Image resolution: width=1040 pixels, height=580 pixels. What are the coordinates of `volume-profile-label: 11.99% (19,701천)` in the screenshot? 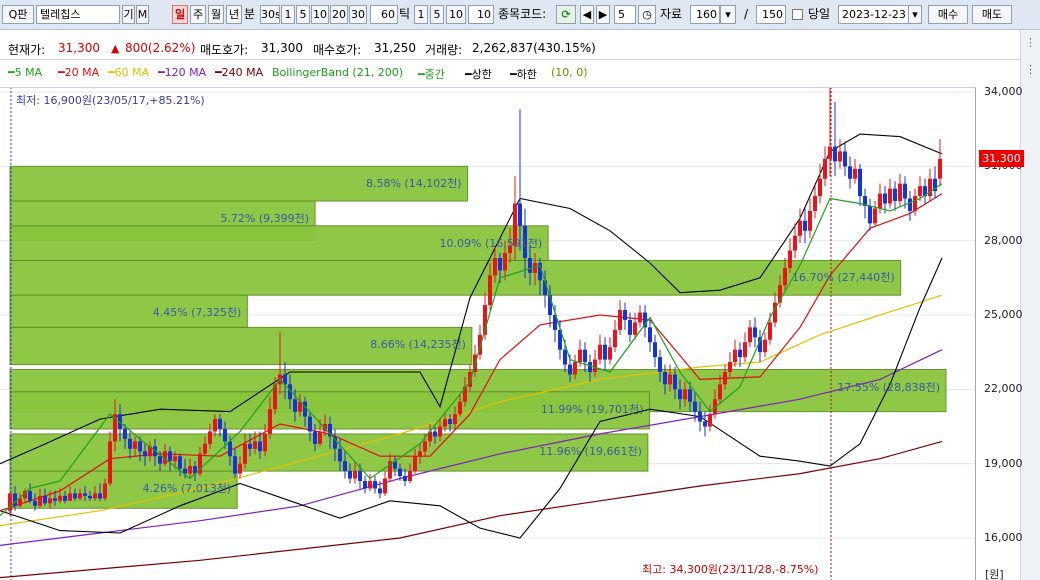 It's located at (592, 409).